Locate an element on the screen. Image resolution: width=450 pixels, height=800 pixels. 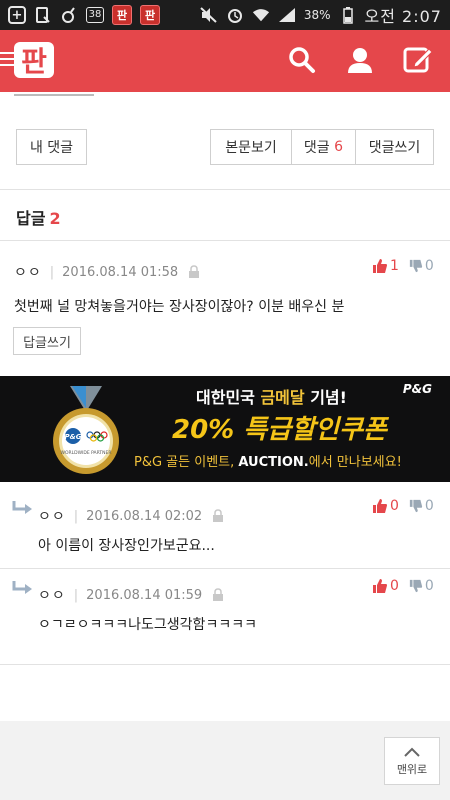
phone-icon is located at coordinates (43, 15).